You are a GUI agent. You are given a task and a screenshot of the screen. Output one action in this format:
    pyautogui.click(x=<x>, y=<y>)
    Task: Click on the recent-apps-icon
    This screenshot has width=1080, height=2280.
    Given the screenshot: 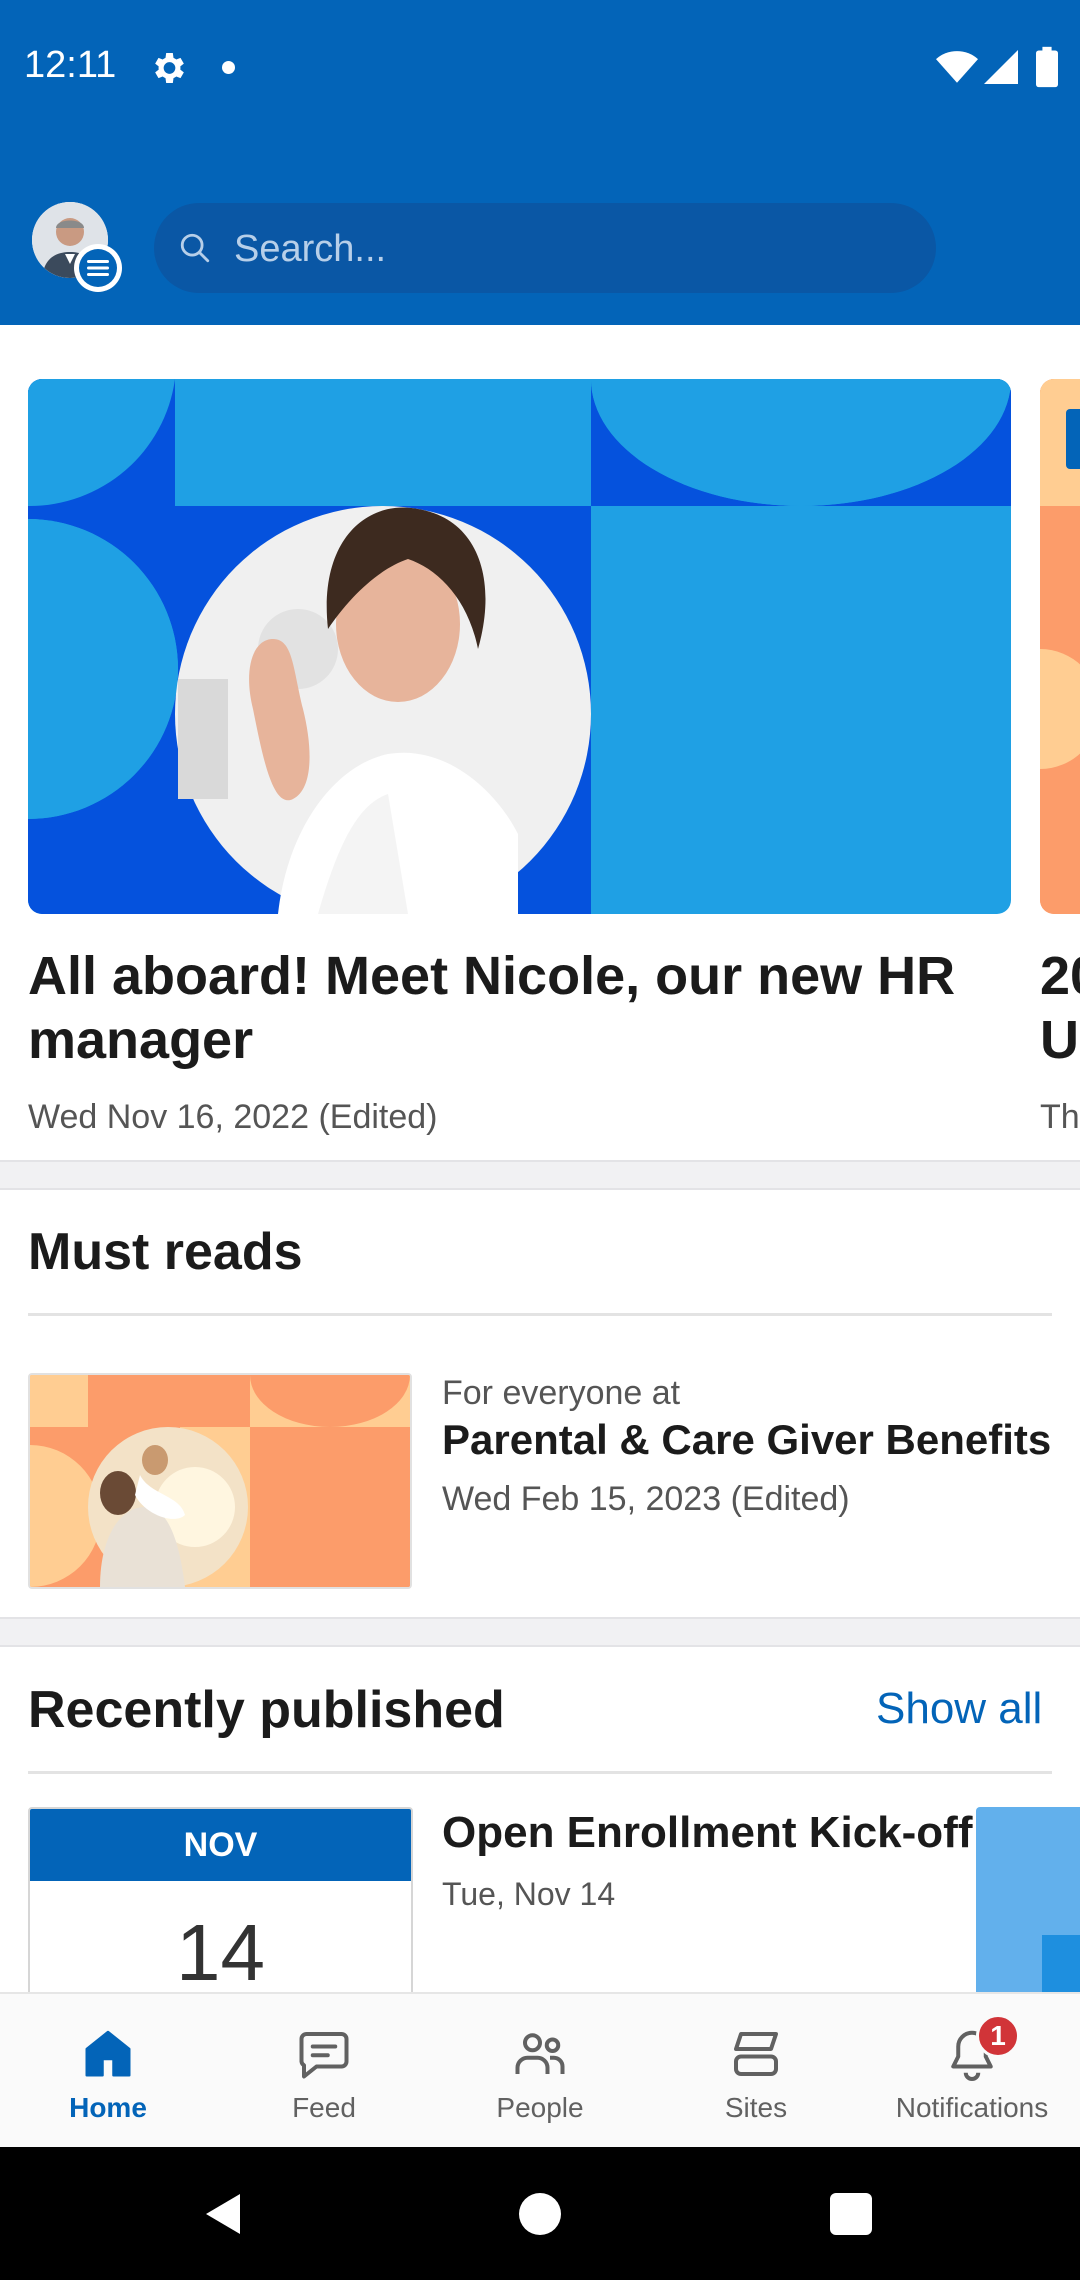 What is the action you would take?
    pyautogui.click(x=851, y=2214)
    